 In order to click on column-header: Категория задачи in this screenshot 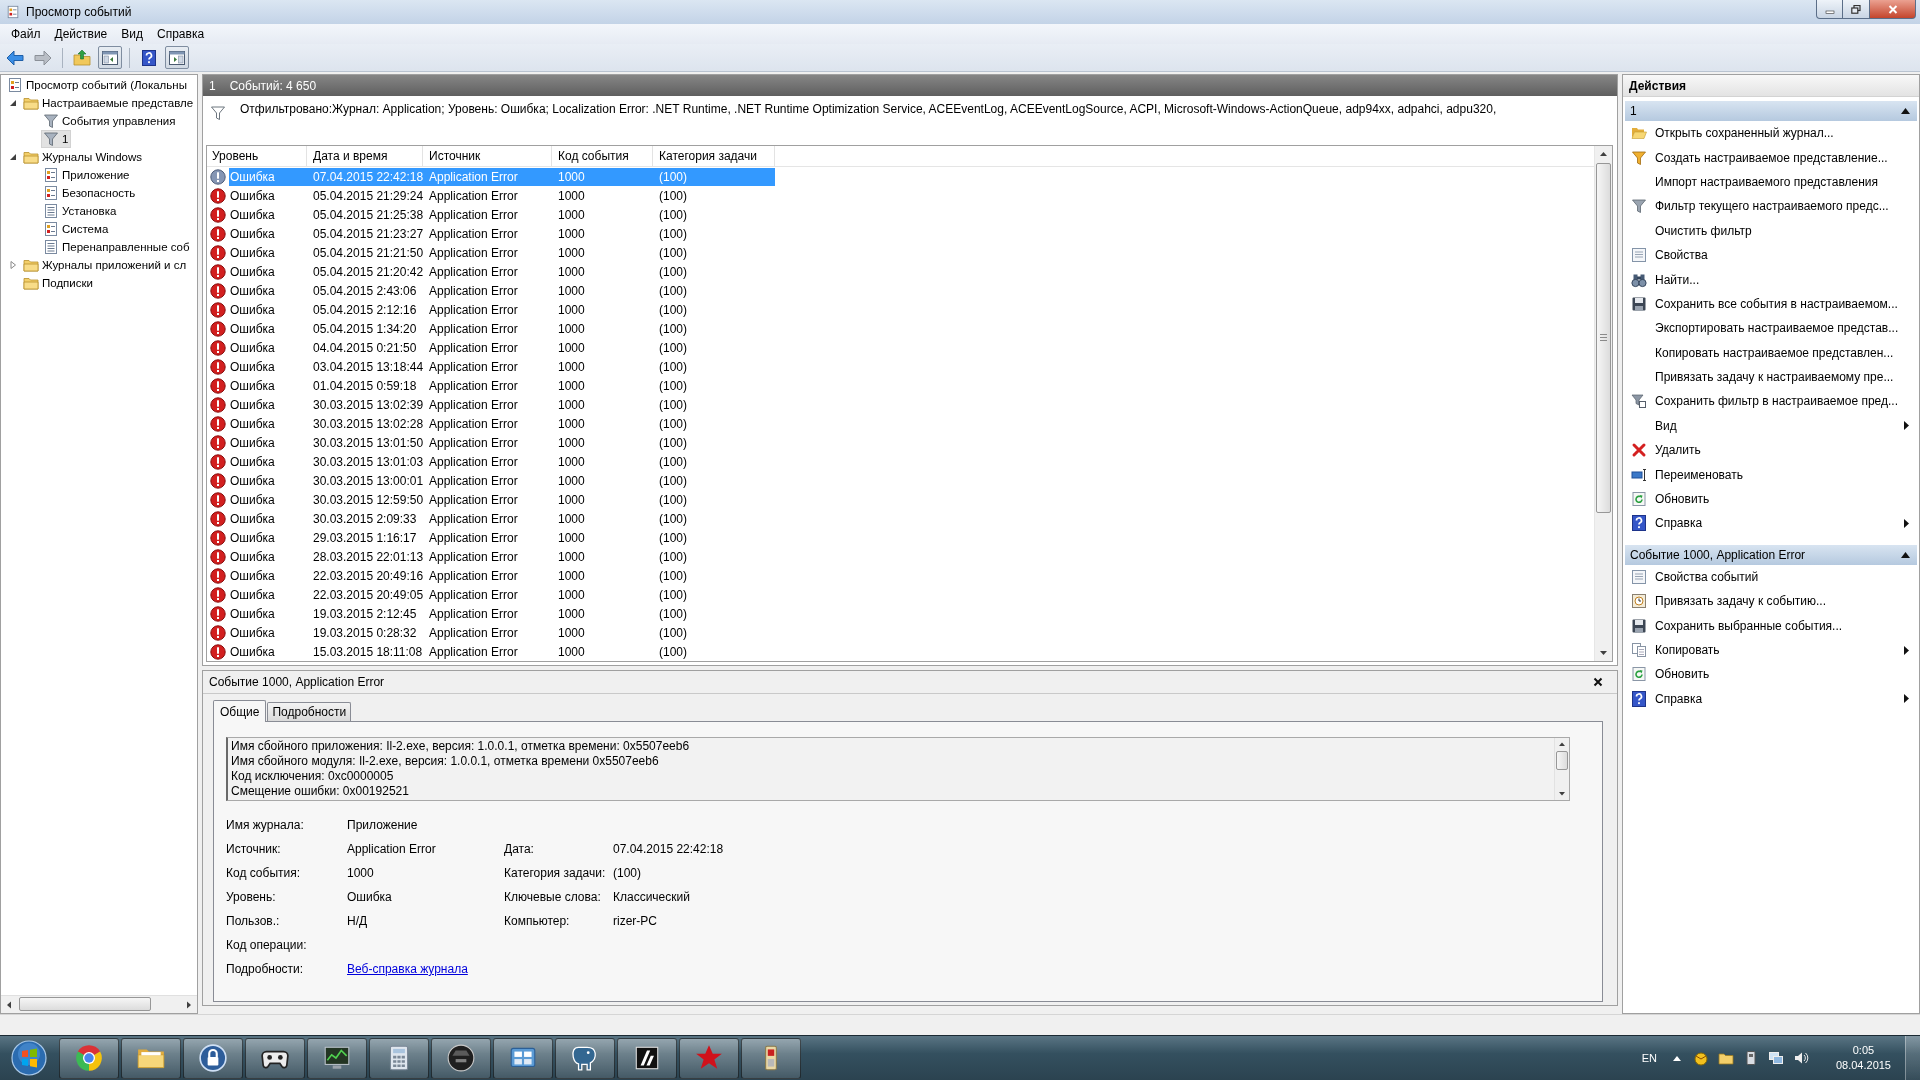, I will do `click(714, 156)`.